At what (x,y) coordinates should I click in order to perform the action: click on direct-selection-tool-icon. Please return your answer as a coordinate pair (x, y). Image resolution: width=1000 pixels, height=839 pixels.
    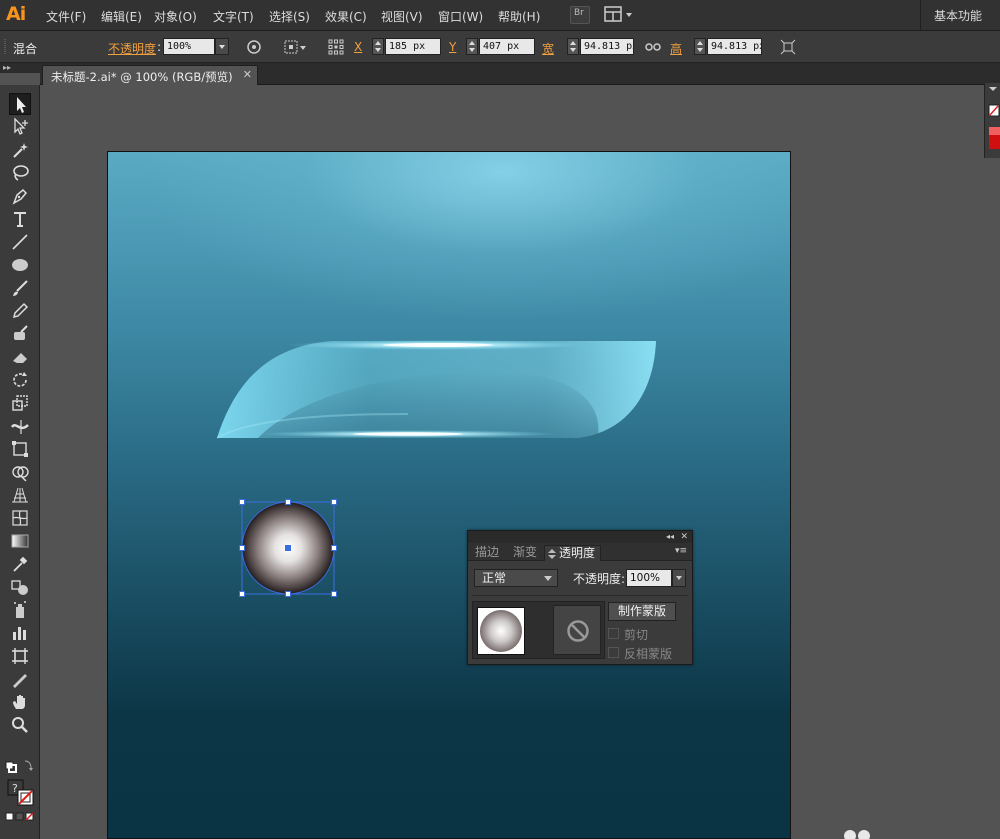
    Looking at the image, I should click on (20, 127).